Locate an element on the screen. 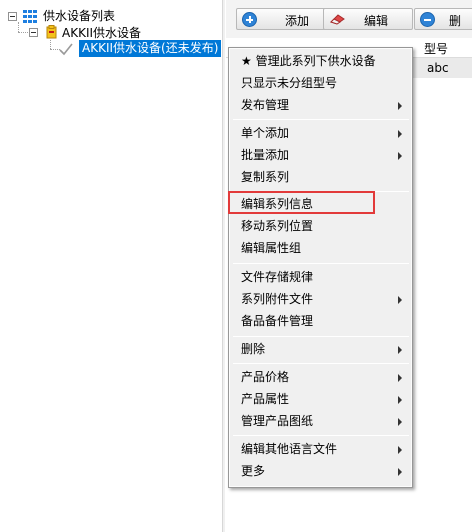 Image resolution: width=472 pixels, height=532 pixels. menu-item-move-series: 移动系列位置 is located at coordinates (320, 226).